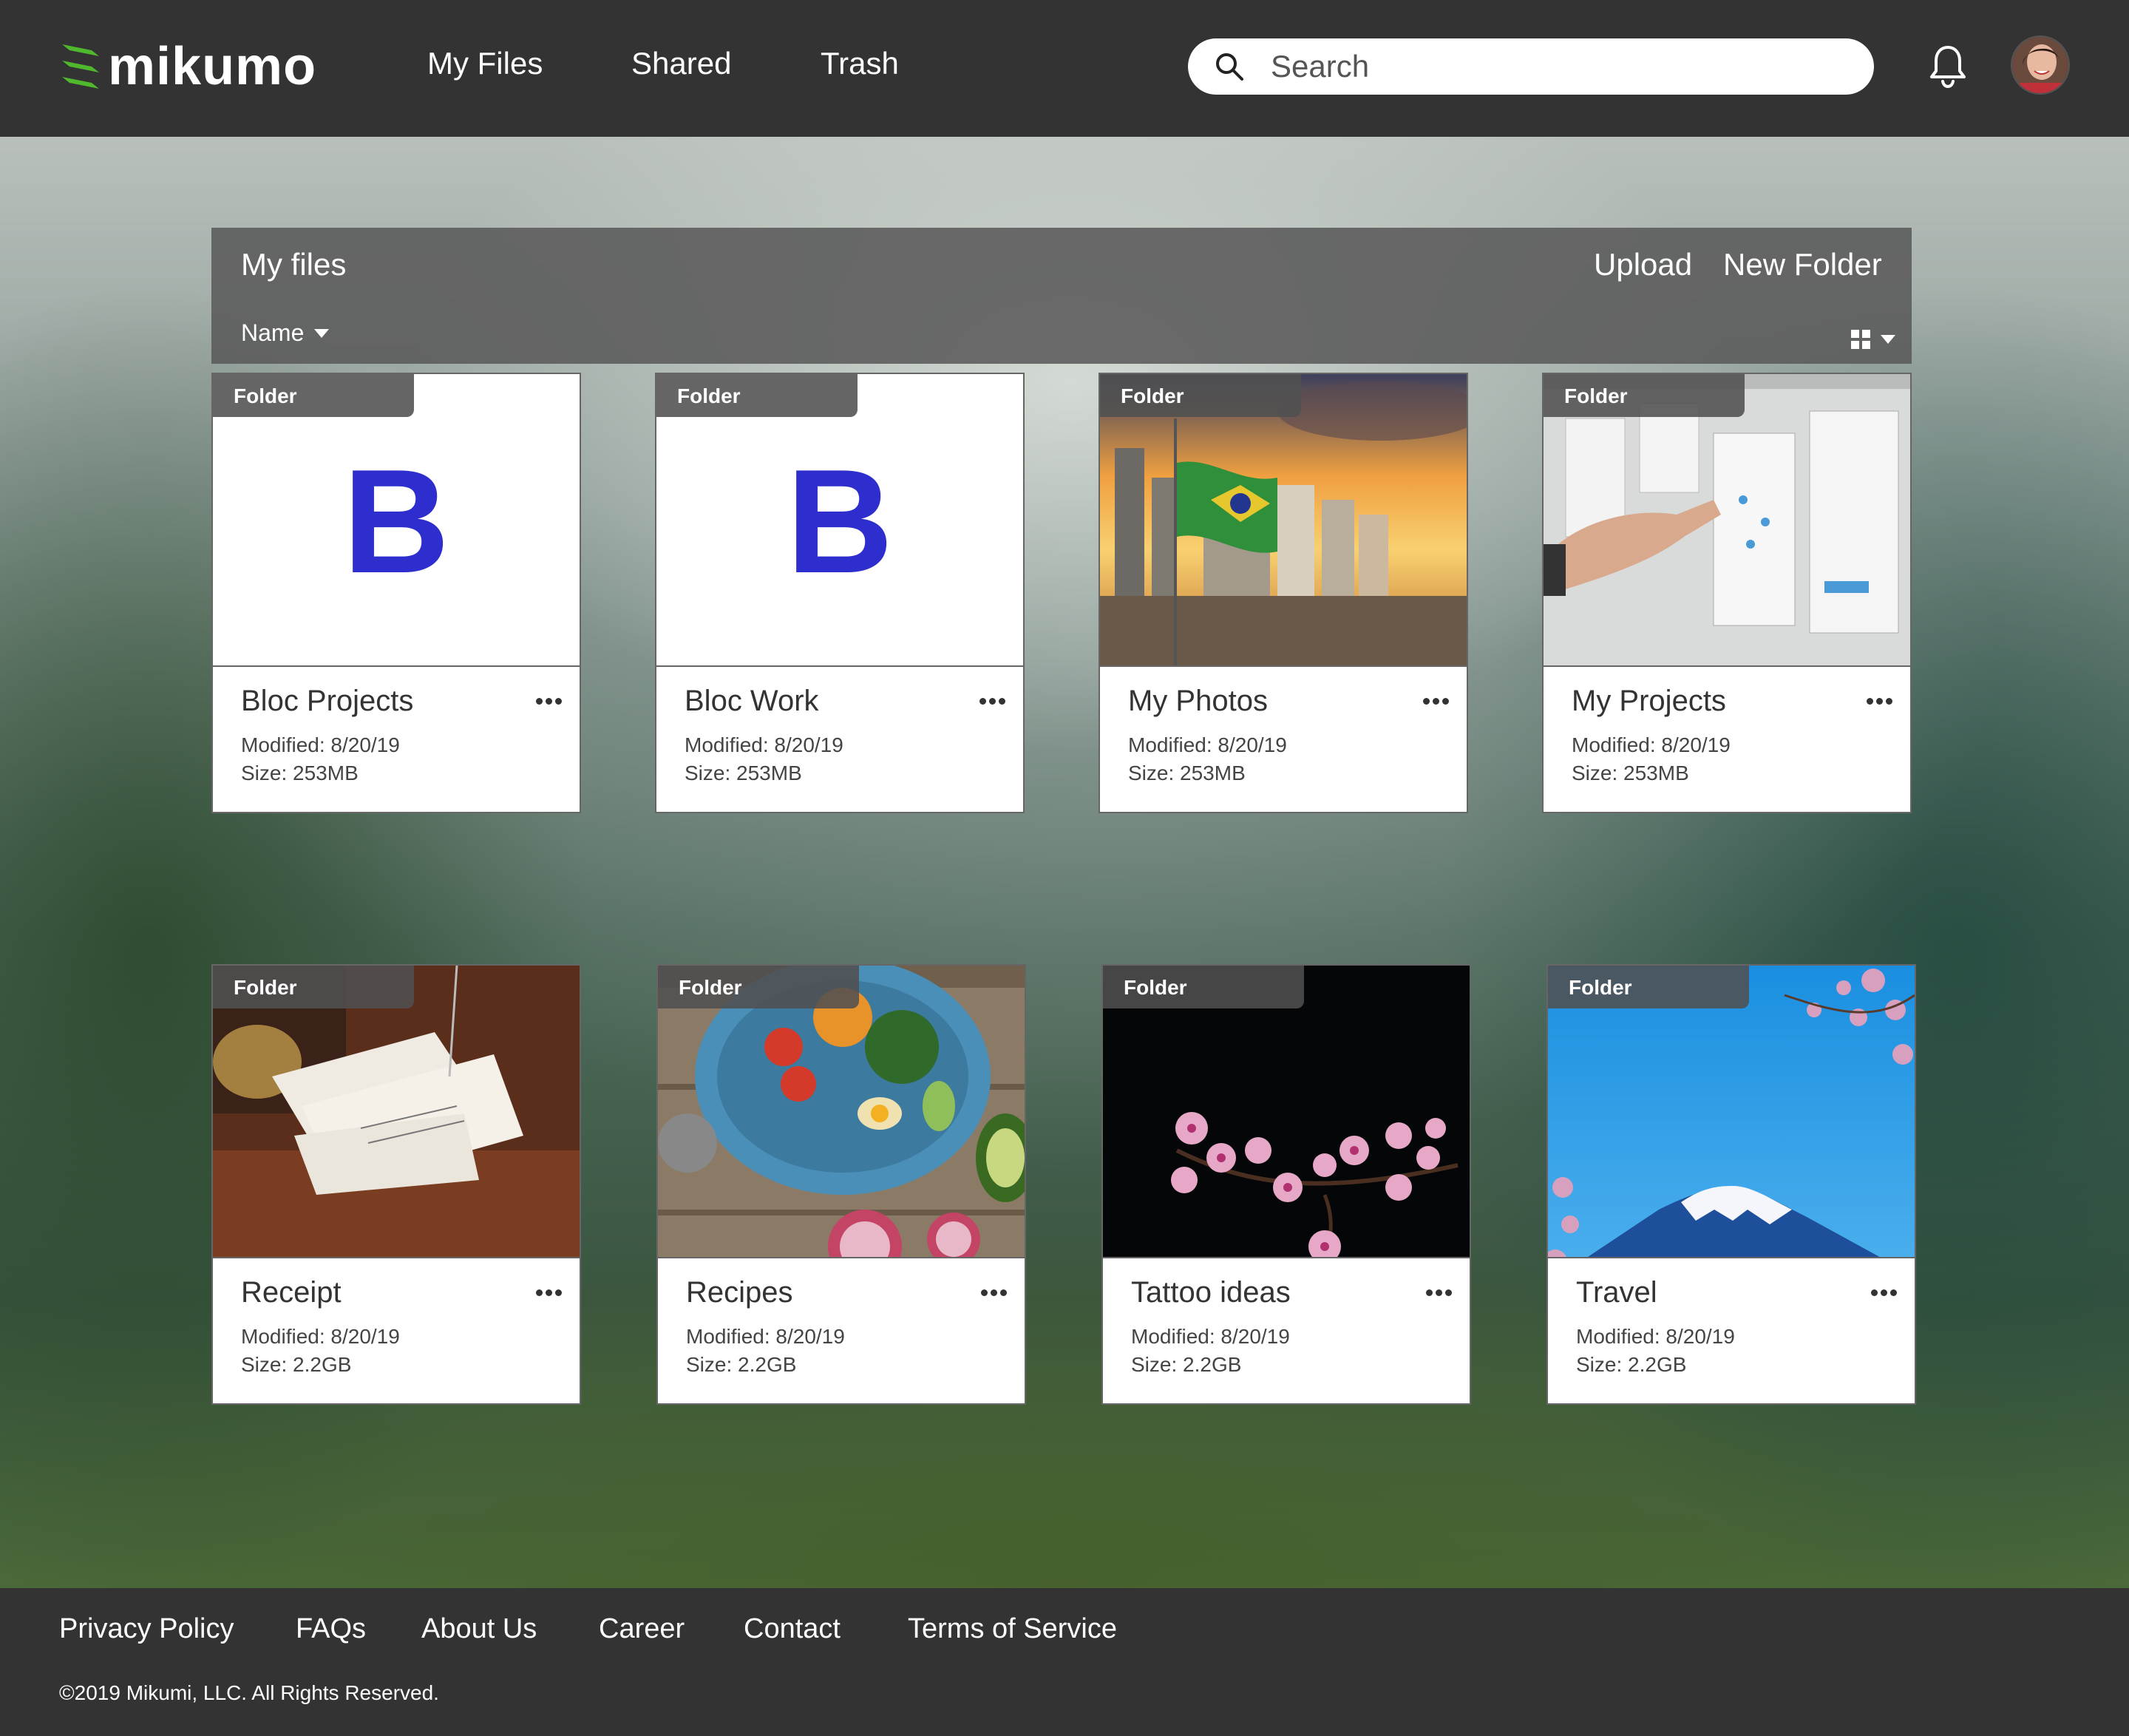 The image size is (2129, 1736). What do you see at coordinates (1211, 1292) in the screenshot?
I see `folder-name: Tattoo ideas` at bounding box center [1211, 1292].